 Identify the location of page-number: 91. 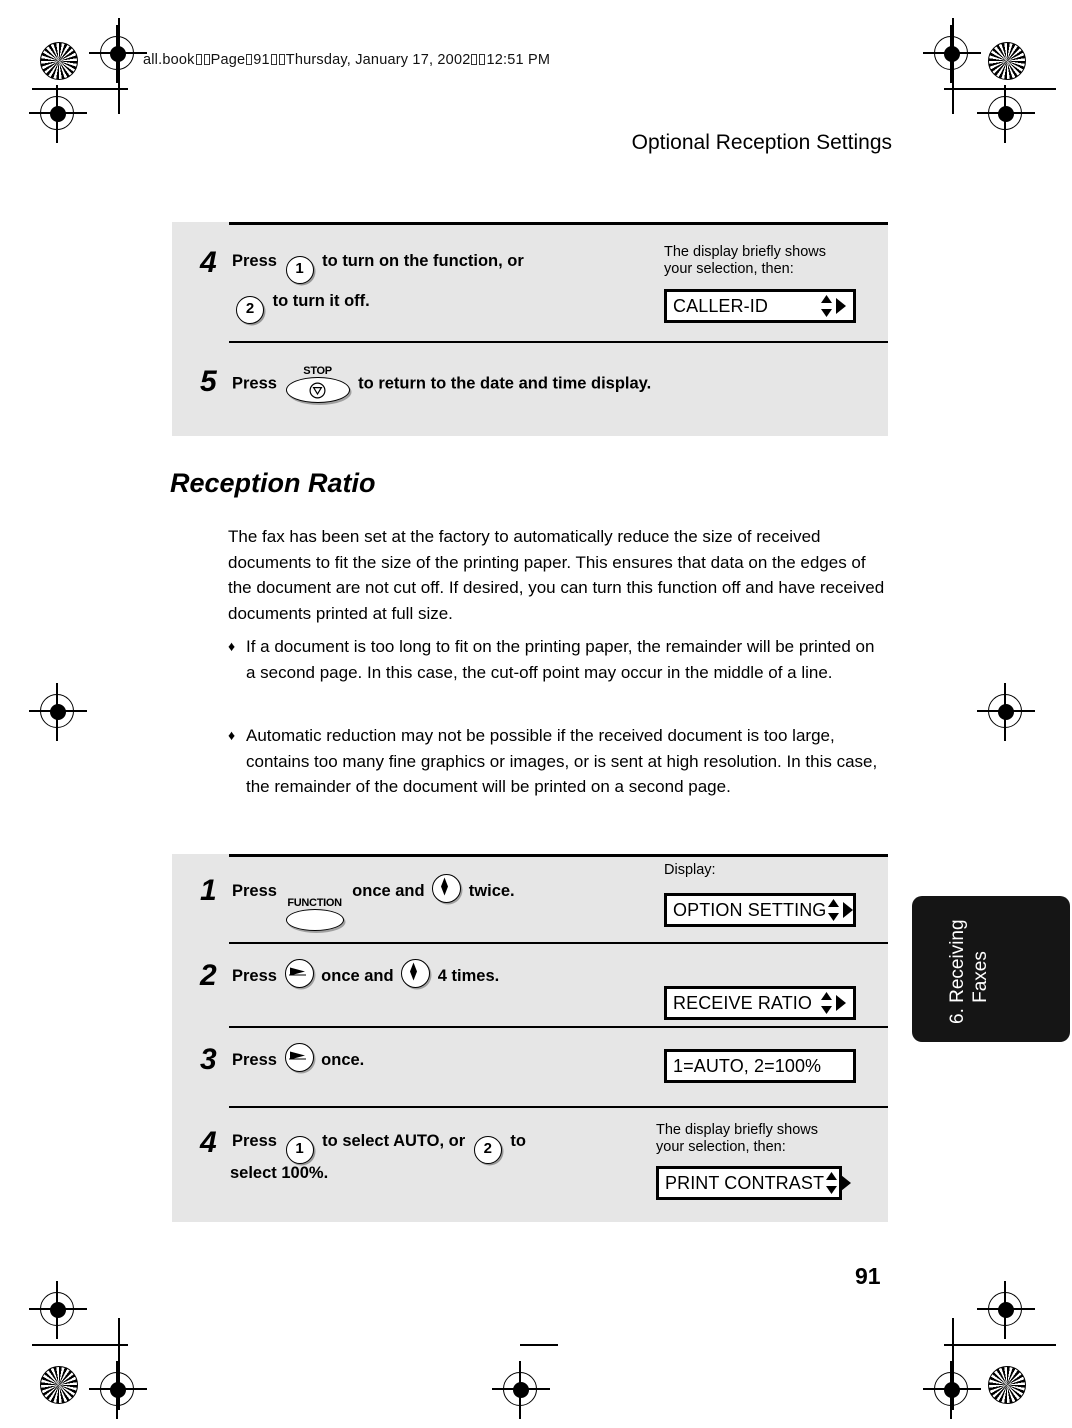
(868, 1276).